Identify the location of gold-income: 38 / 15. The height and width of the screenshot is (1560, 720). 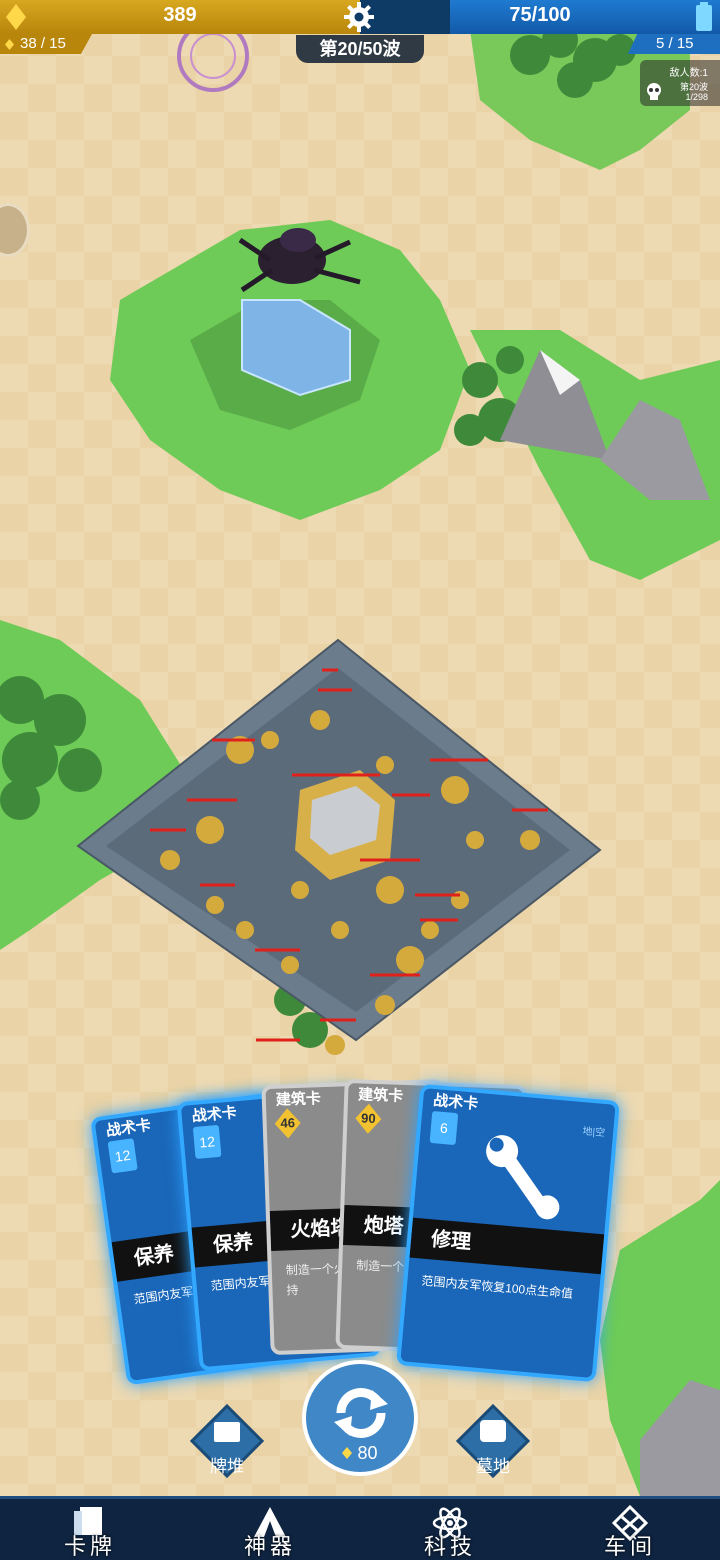
(46, 44).